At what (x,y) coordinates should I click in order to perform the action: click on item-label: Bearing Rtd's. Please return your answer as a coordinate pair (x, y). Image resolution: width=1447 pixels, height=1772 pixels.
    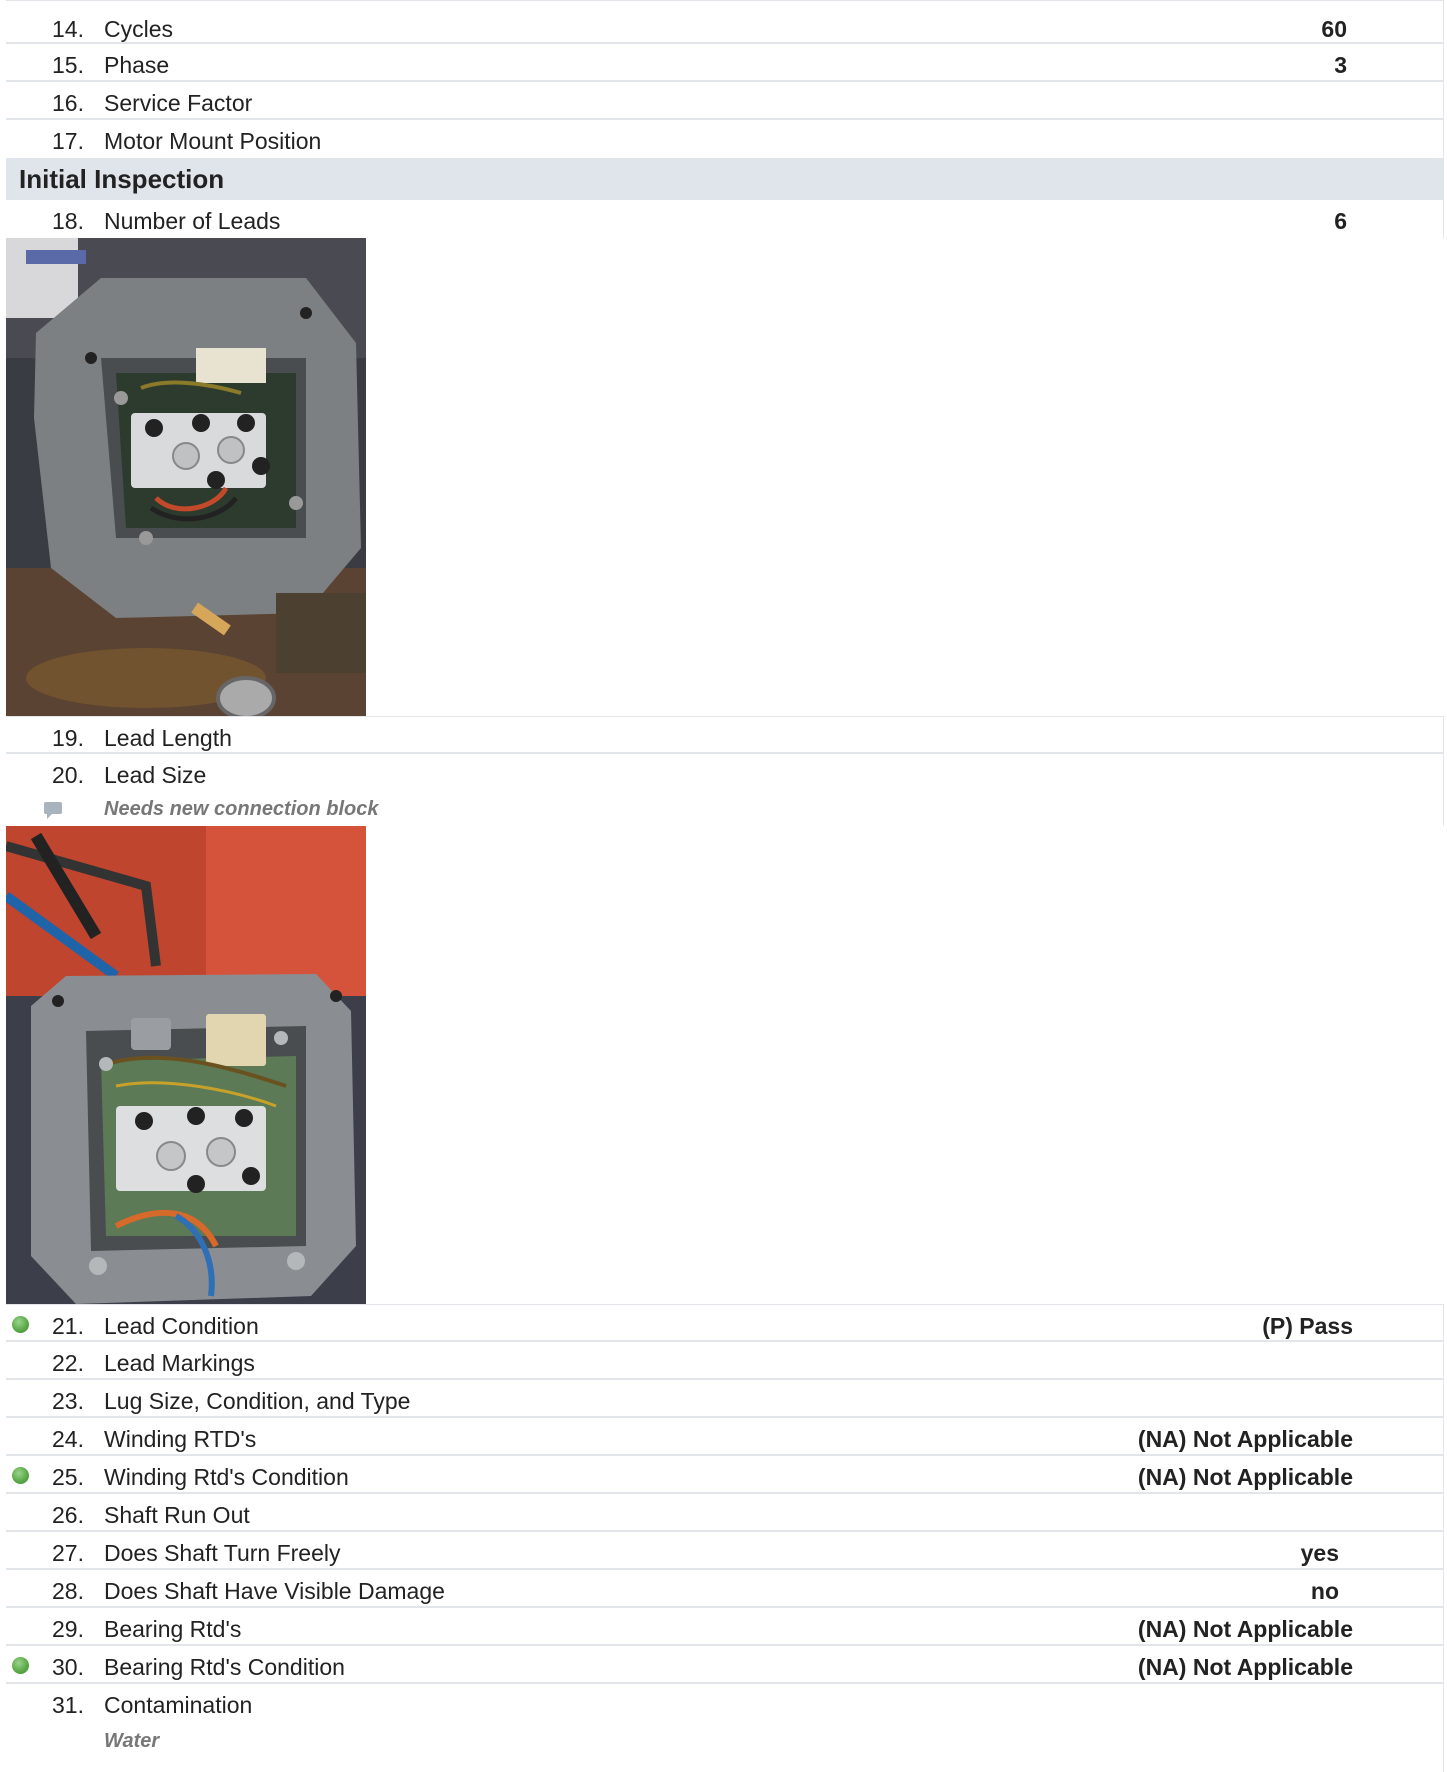
    Looking at the image, I should click on (173, 1629).